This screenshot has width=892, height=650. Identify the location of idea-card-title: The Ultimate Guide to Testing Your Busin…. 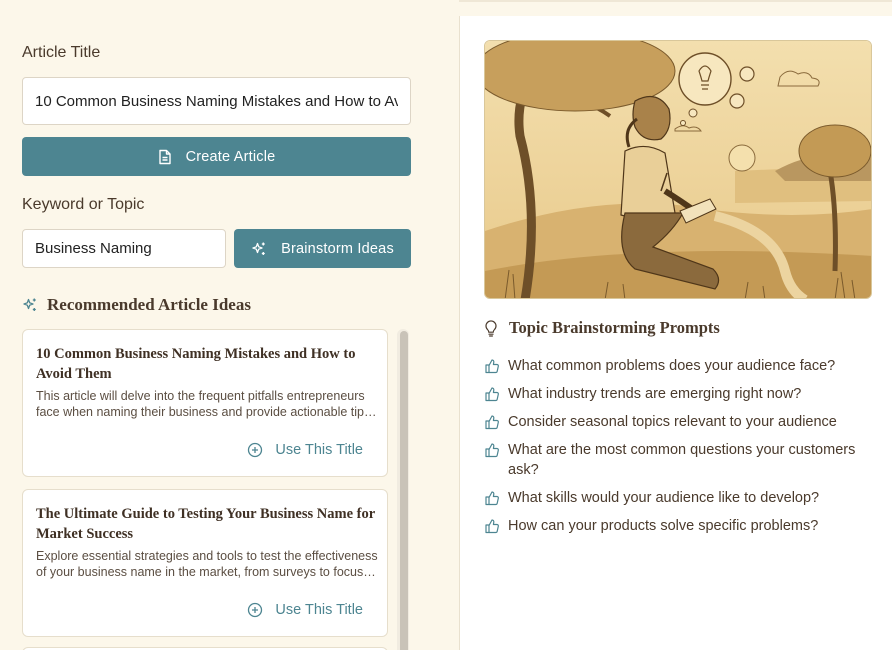
(205, 524).